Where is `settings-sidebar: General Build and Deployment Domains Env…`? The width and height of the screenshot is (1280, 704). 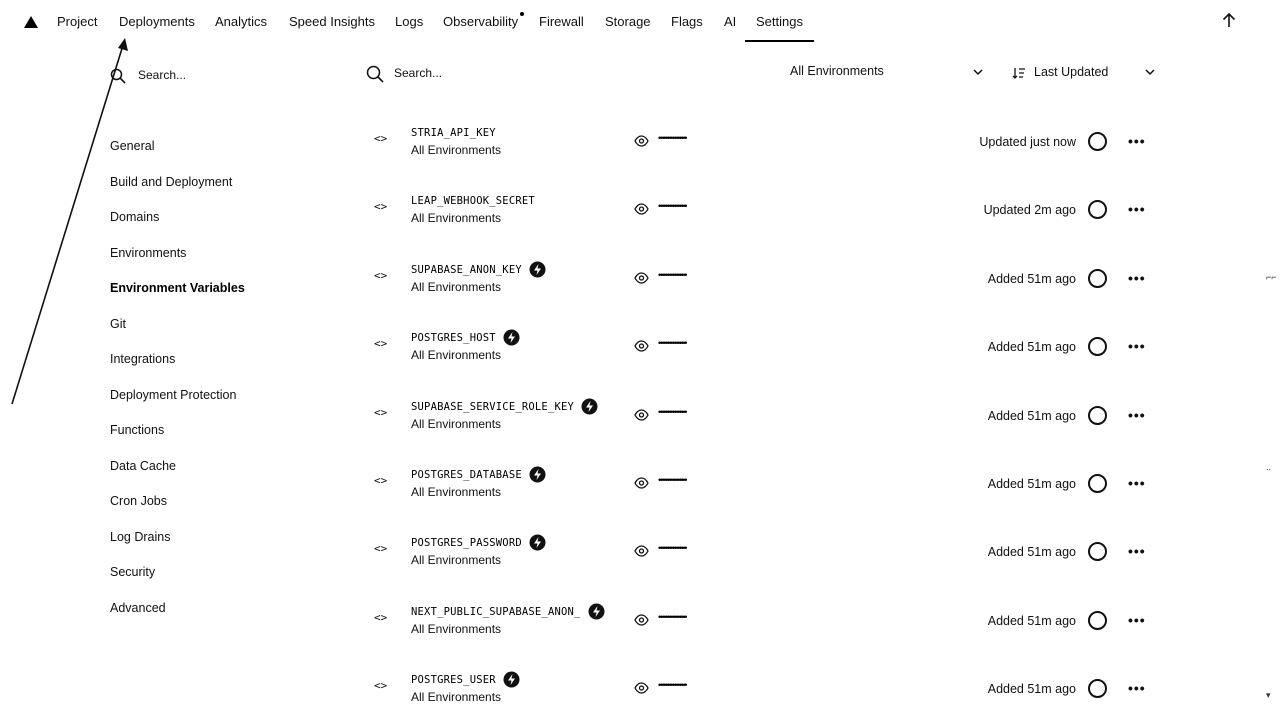 settings-sidebar: General Build and Deployment Domains Env… is located at coordinates (210, 386).